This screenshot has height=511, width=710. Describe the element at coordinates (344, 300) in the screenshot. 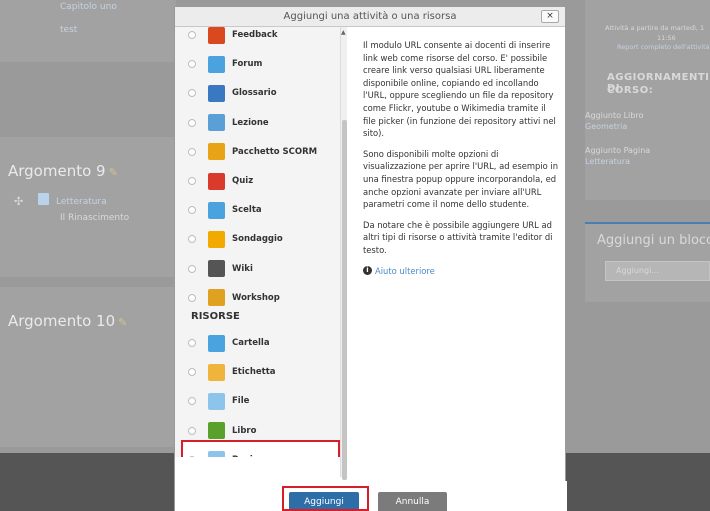

I see `scrollbar-thumb` at that location.